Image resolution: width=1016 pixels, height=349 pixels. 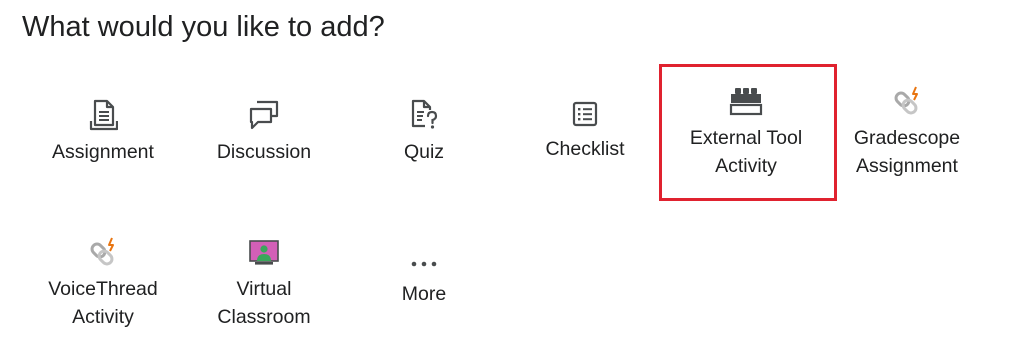 I want to click on assignment-icon, so click(x=103, y=115).